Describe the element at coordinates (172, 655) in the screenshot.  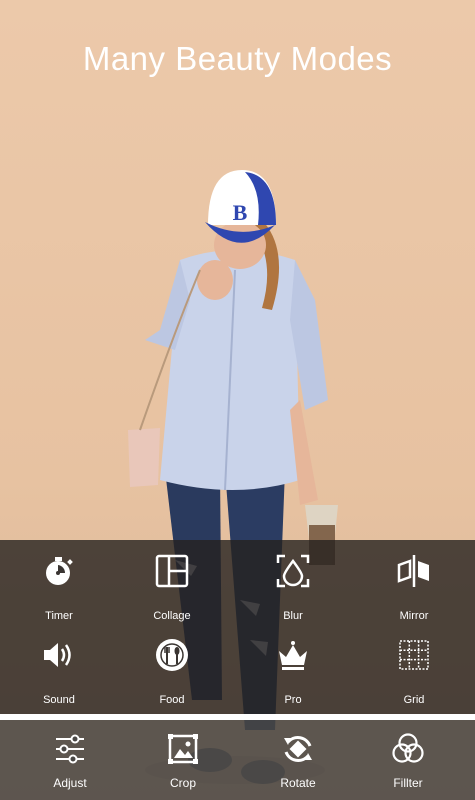
I see `food-icon` at that location.